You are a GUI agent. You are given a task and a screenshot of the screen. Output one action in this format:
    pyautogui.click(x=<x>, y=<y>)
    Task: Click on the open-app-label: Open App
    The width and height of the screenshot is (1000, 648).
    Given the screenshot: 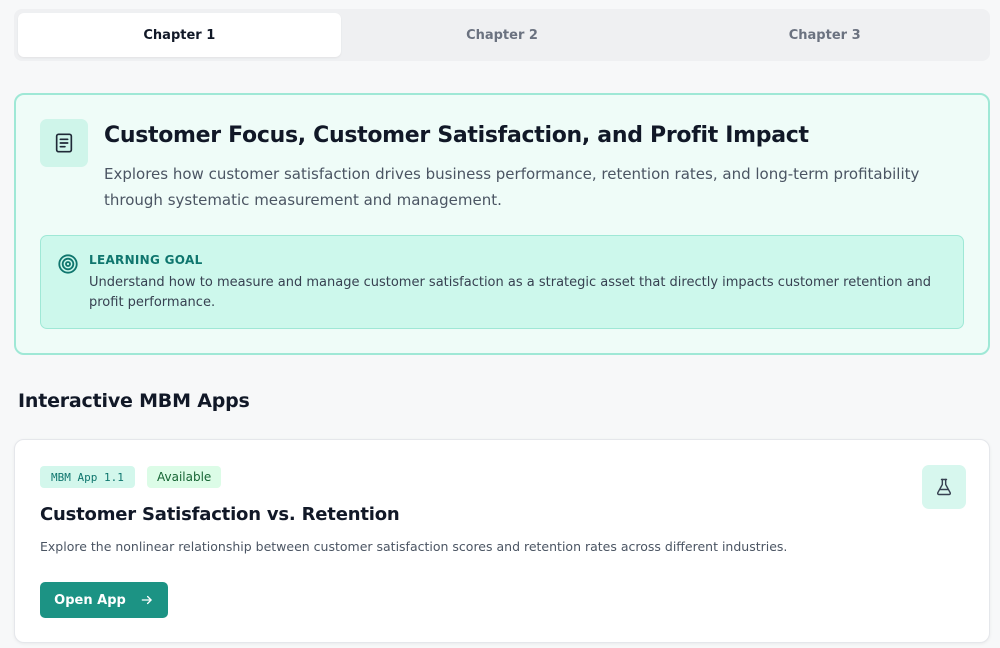 What is the action you would take?
    pyautogui.click(x=90, y=600)
    